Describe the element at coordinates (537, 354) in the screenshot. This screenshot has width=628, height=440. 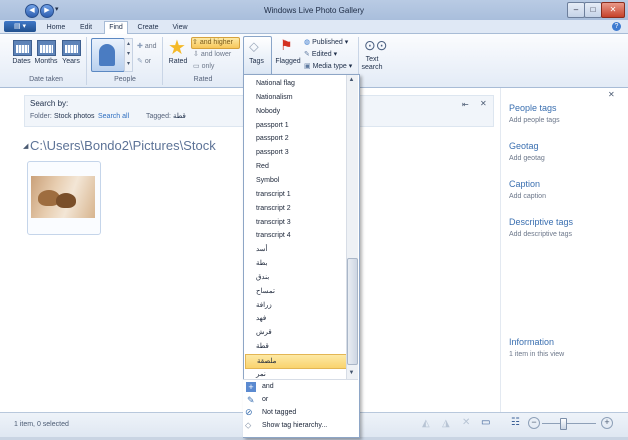
I see `items-in-view-text: 1 item in this view` at that location.